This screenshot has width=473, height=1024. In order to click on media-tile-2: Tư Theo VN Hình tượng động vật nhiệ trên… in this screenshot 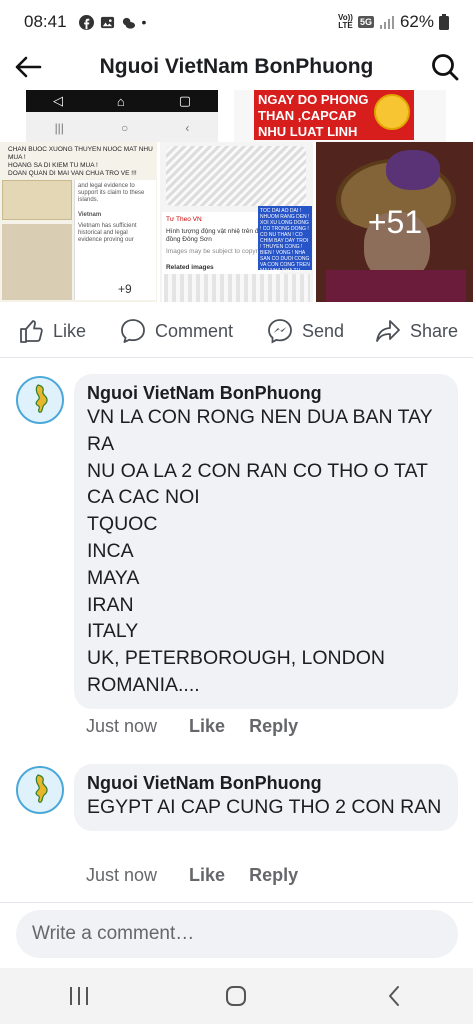, I will do `click(236, 222)`.